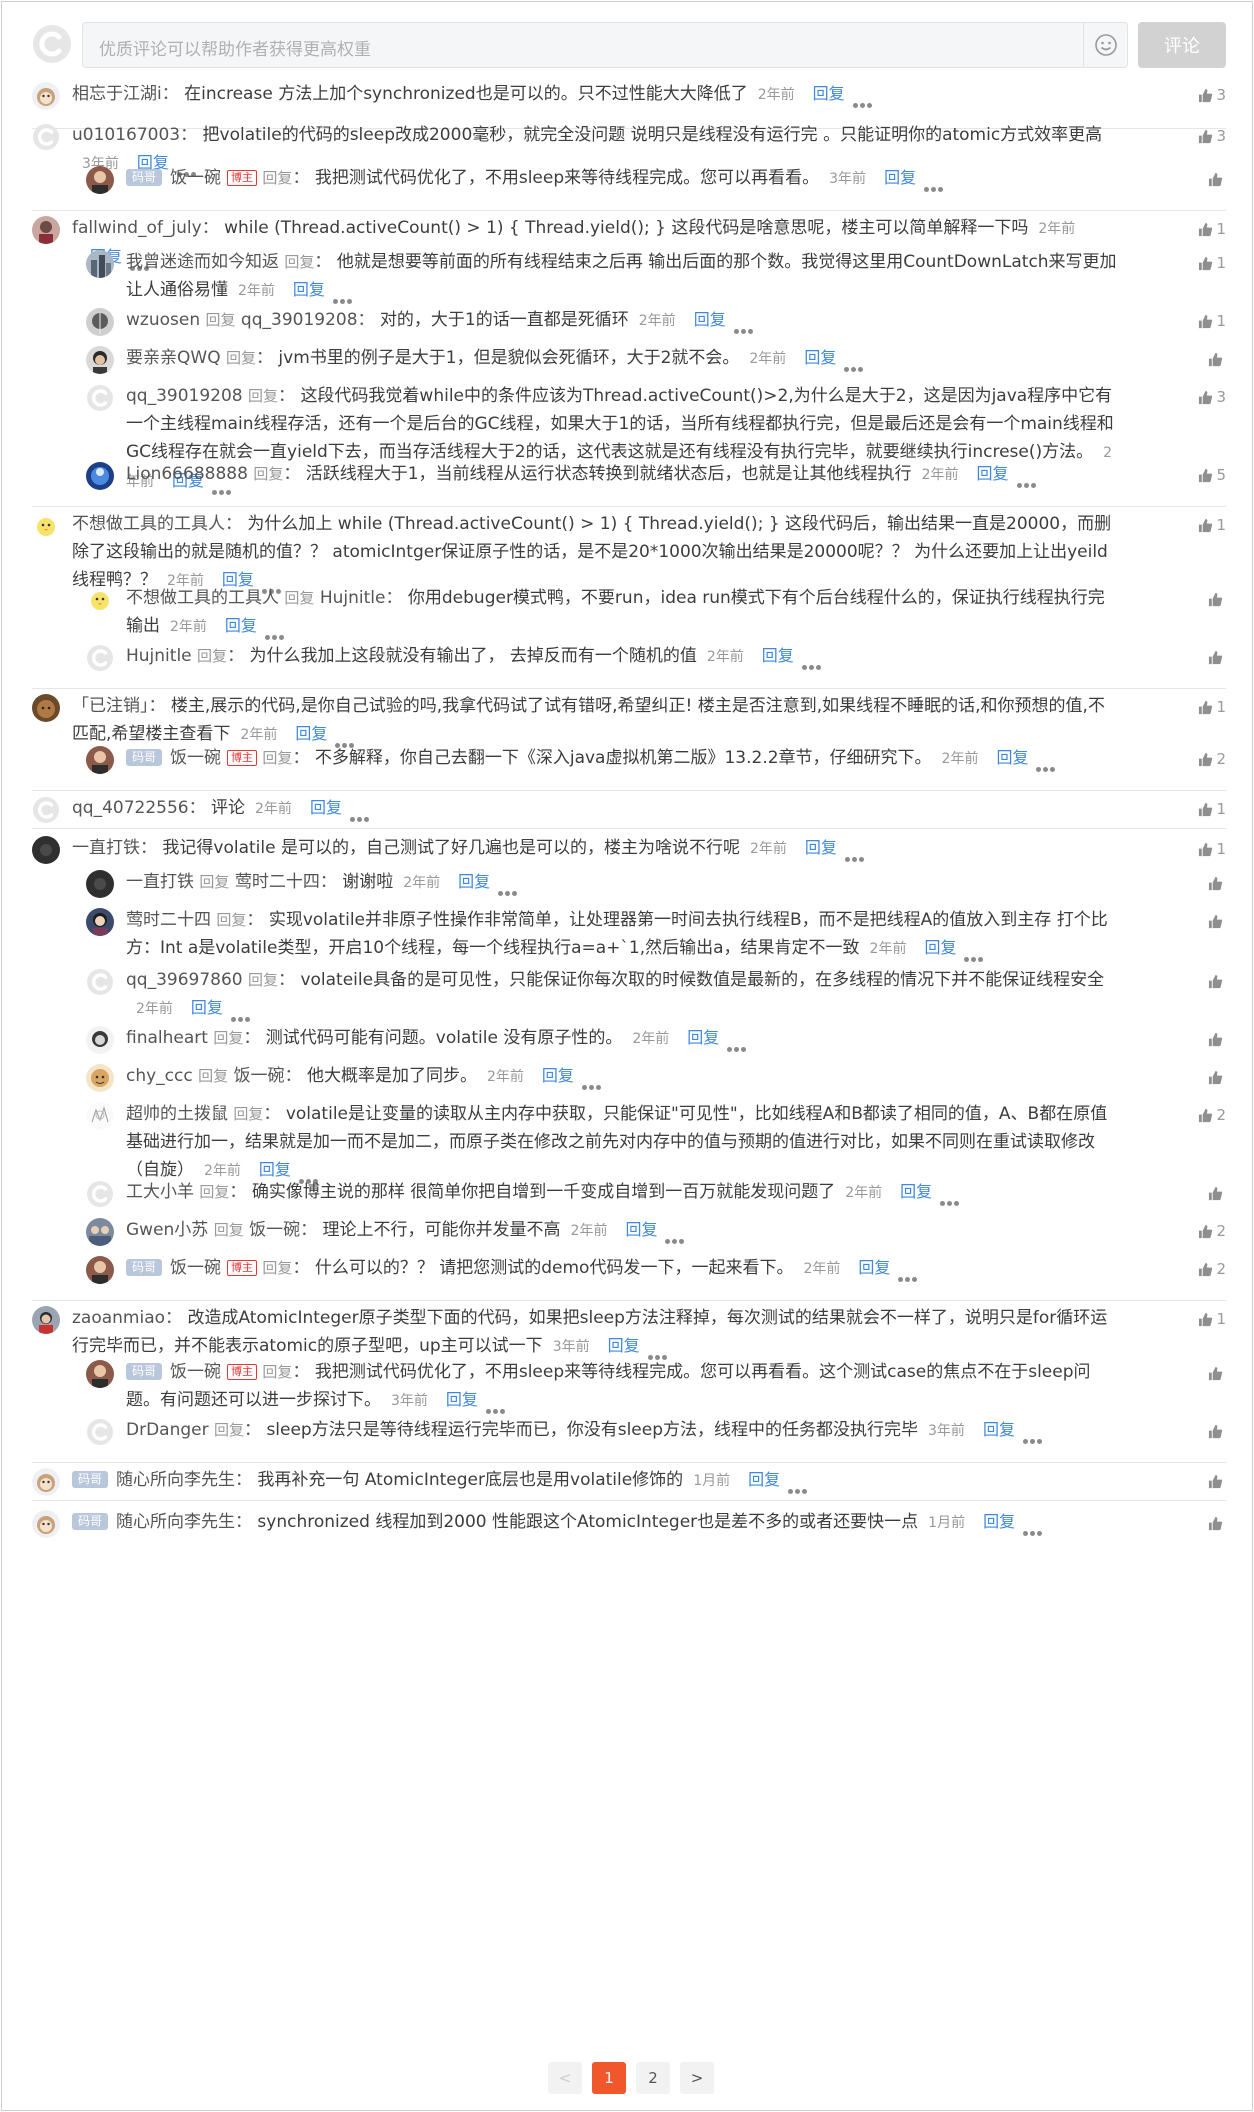 This screenshot has height=2112, width=1254. Describe the element at coordinates (118, 1318) in the screenshot. I see `comment-author: zaoanmiao` at that location.